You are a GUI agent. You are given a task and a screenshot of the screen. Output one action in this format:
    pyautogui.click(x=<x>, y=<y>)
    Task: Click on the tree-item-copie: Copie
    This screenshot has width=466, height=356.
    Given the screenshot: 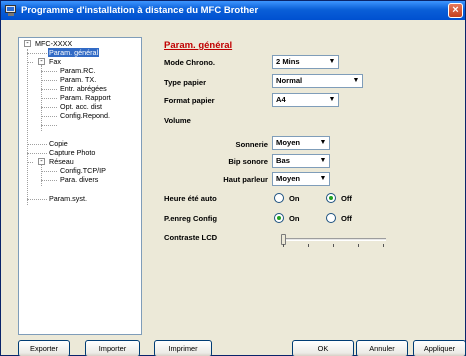 What is the action you would take?
    pyautogui.click(x=58, y=143)
    